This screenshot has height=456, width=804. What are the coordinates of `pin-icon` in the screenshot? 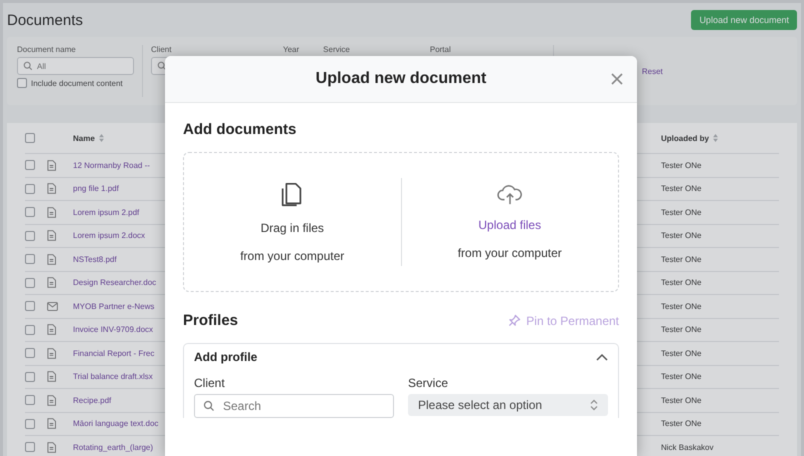 It's located at (515, 320).